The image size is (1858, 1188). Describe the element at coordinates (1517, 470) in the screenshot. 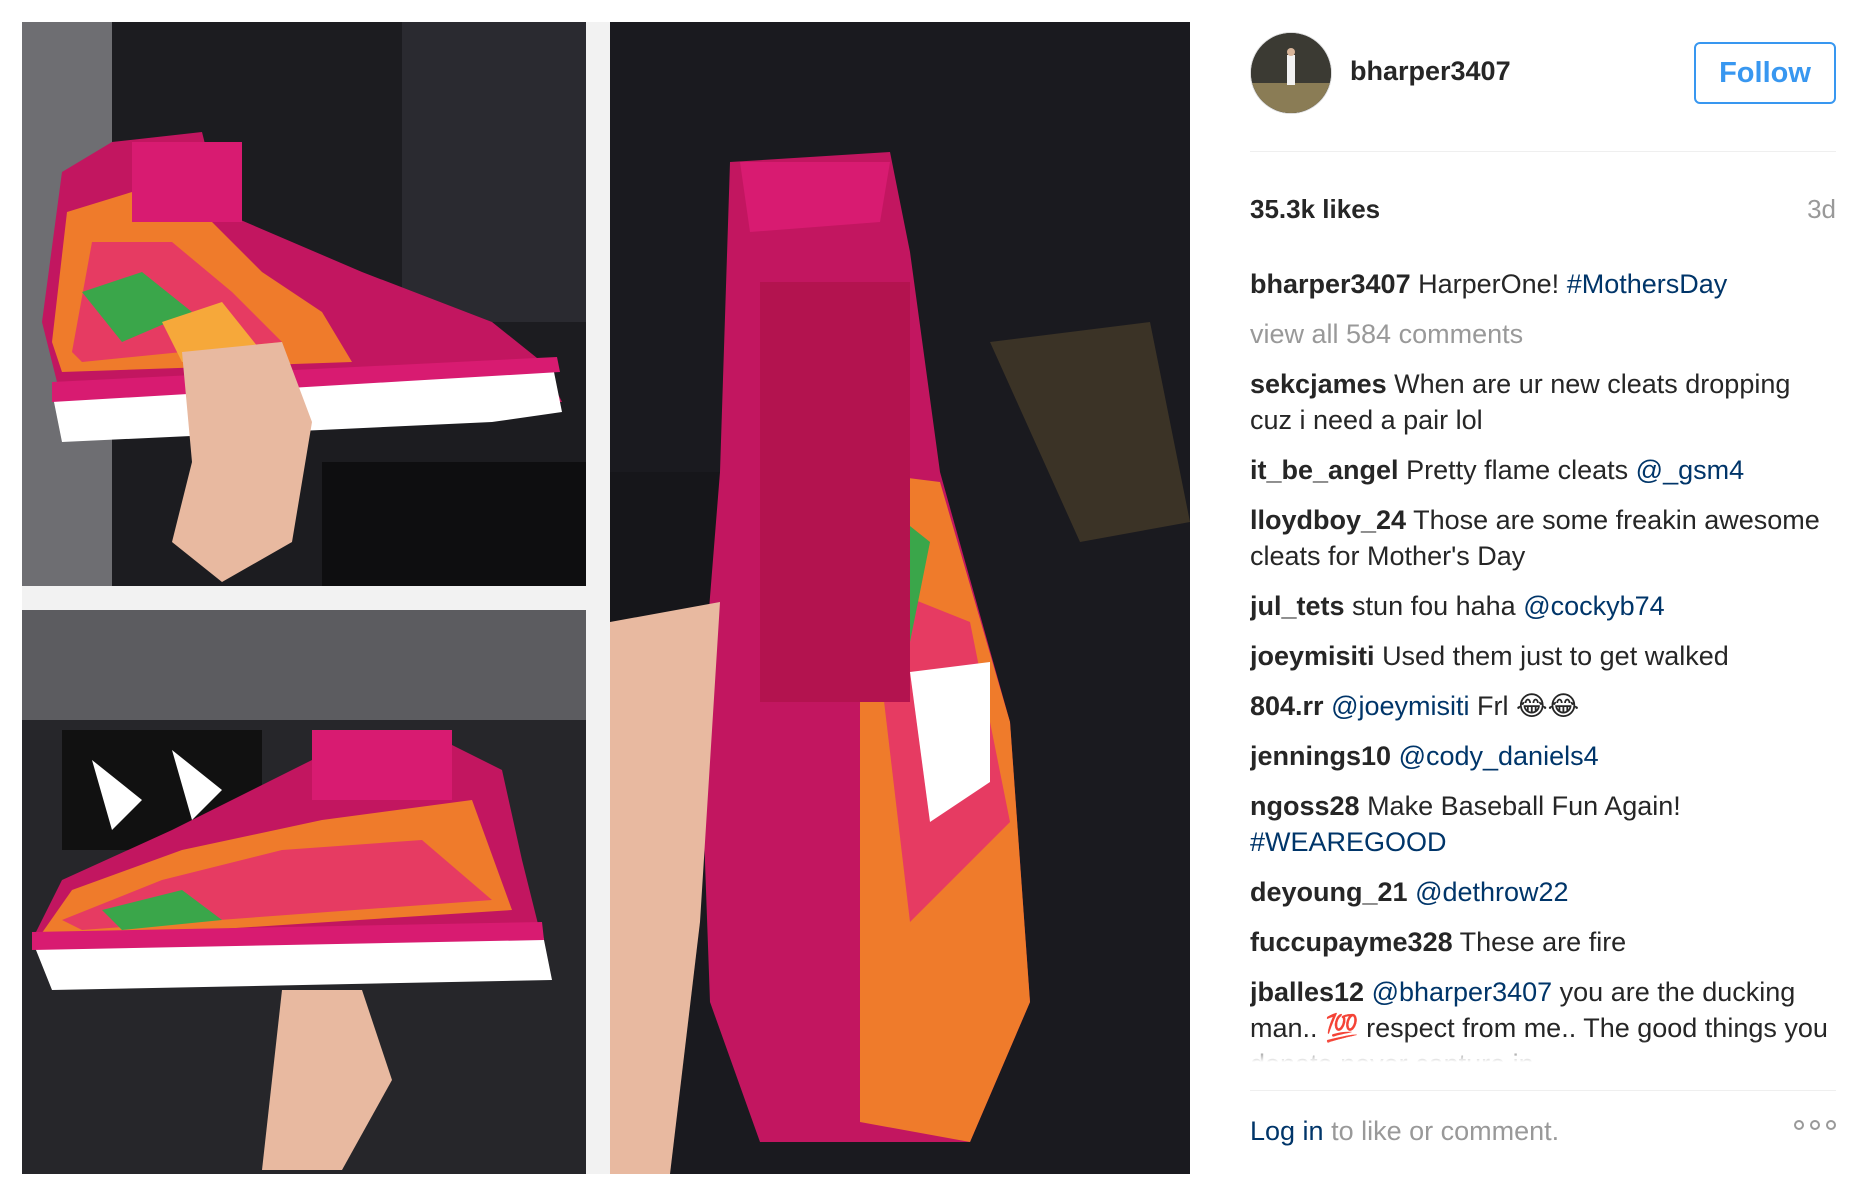

I see `comment-text: Pretty flame cleats` at that location.